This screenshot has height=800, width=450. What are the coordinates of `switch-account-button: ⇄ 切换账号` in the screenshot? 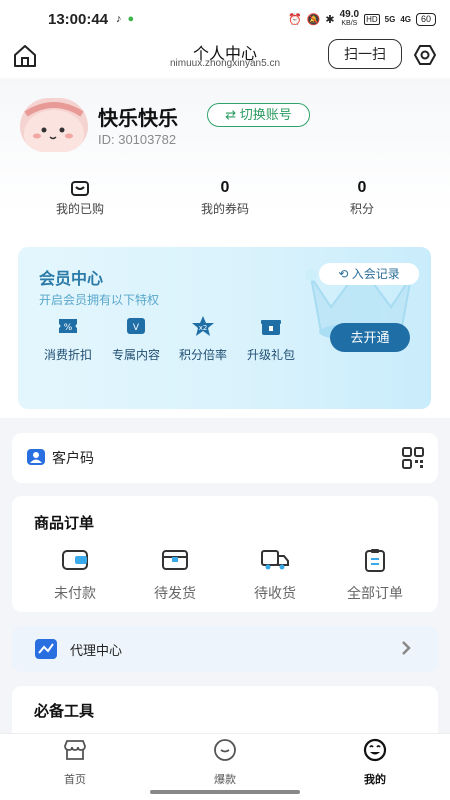 It's located at (258, 115).